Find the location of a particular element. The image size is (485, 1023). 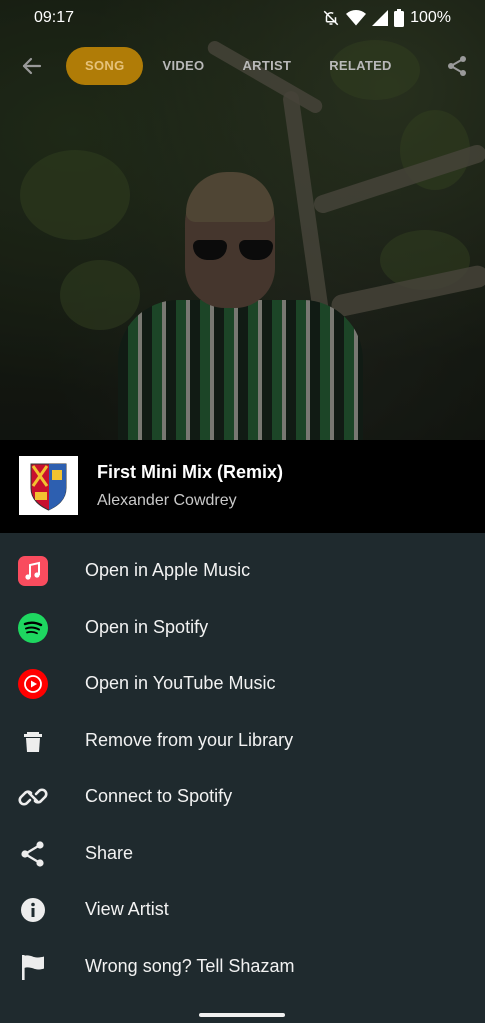

cellular-signal-icon is located at coordinates (380, 18).